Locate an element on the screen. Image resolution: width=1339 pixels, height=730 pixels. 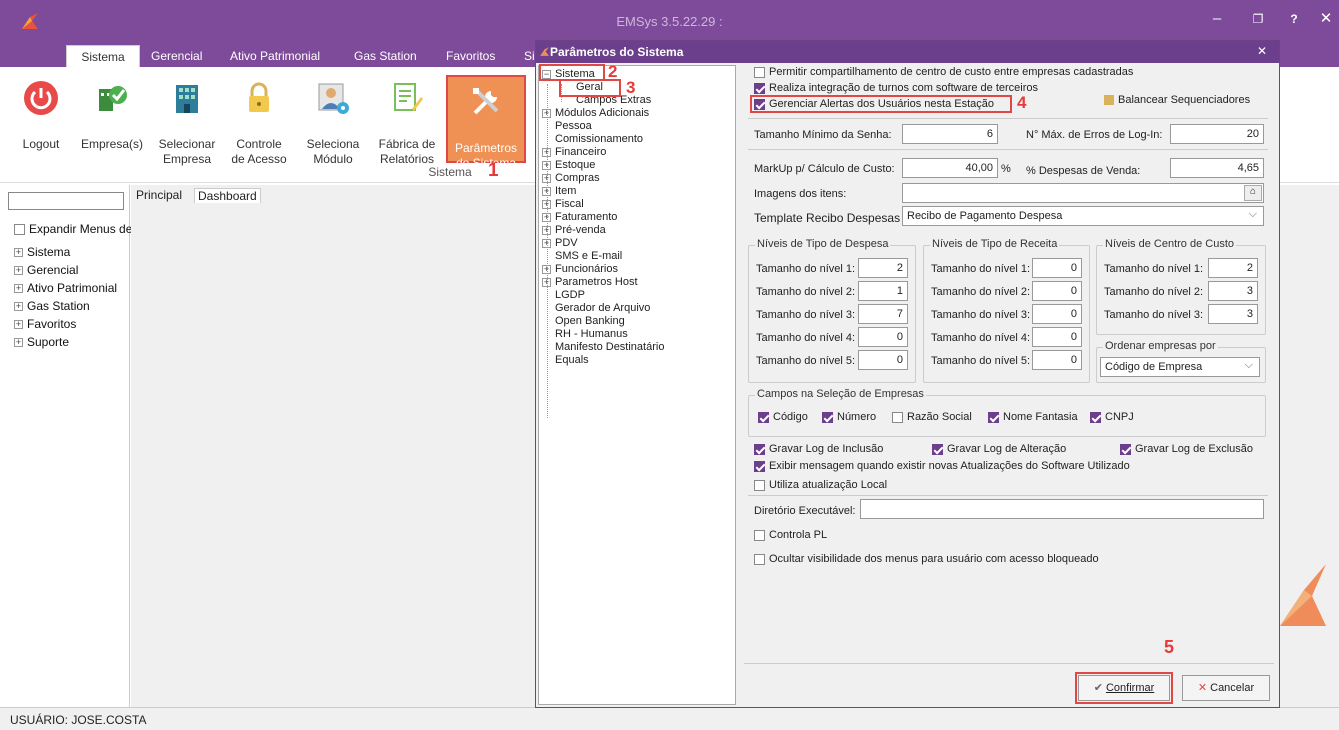
expandir-menus-checkbox: Expandir Menus de is located at coordinates (73, 229).